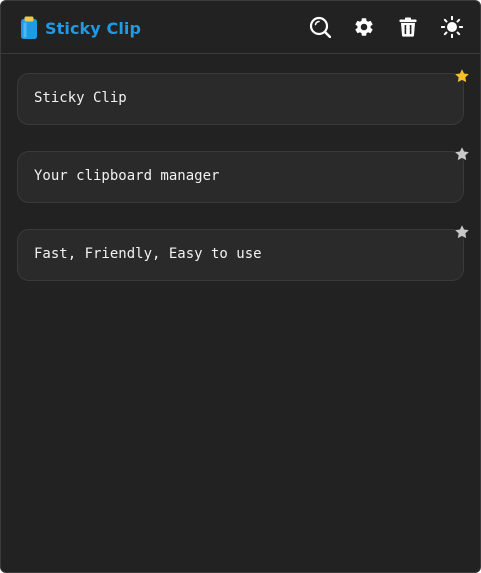  What do you see at coordinates (148, 254) in the screenshot?
I see `clip-text: Fast, Friendly, Easy to use` at bounding box center [148, 254].